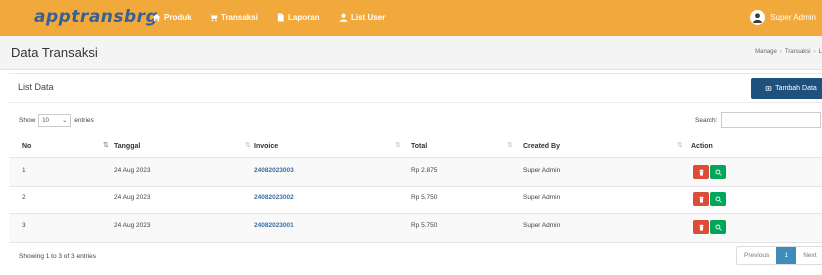 The width and height of the screenshot is (822, 275). I want to click on search-control: Search:, so click(758, 120).